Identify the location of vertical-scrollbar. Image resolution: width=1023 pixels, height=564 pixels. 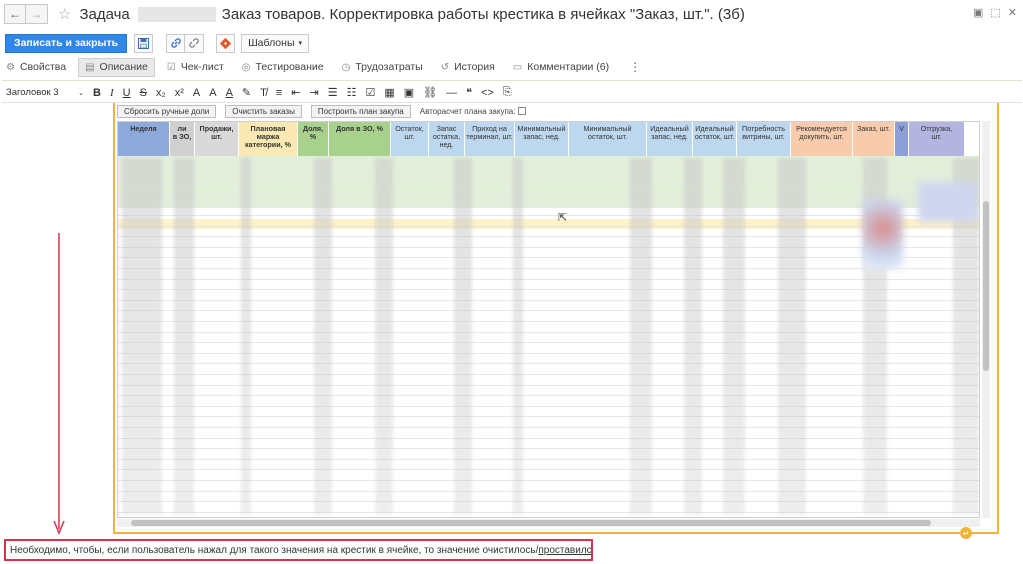
(986, 319).